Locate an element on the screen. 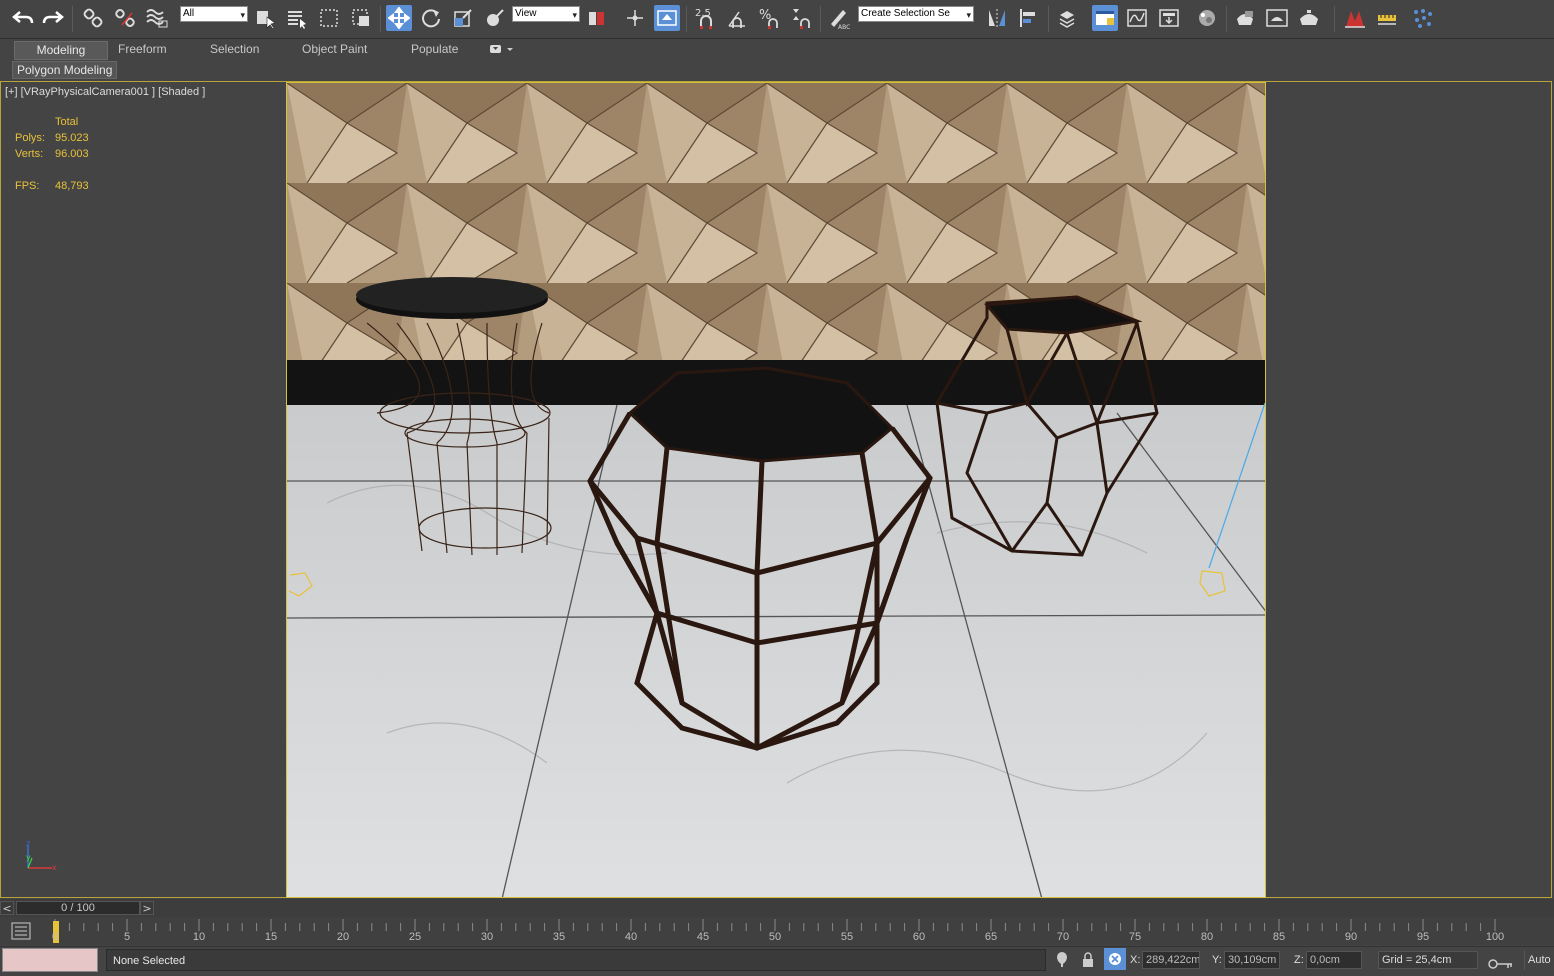 Image resolution: width=1554 pixels, height=976 pixels. previous-frame-button: < is located at coordinates (7, 908).